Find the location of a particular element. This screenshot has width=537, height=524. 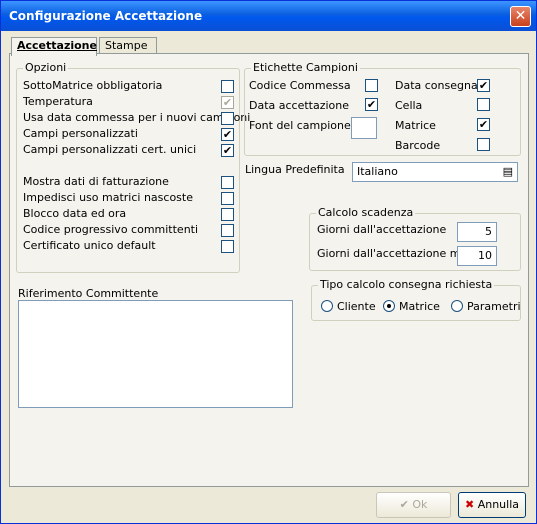

radio-cliente is located at coordinates (327, 306).